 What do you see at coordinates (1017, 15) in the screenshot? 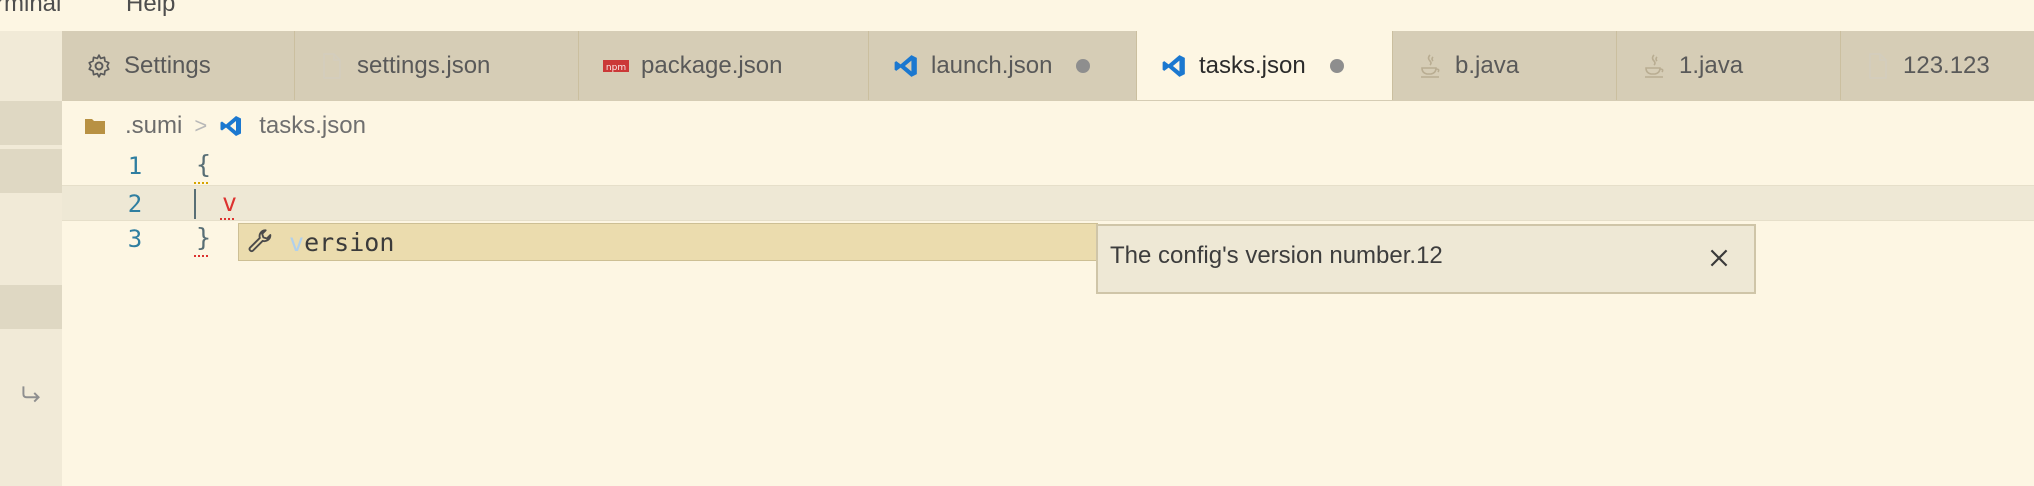
I see `menu-bar: rminal Help` at bounding box center [1017, 15].